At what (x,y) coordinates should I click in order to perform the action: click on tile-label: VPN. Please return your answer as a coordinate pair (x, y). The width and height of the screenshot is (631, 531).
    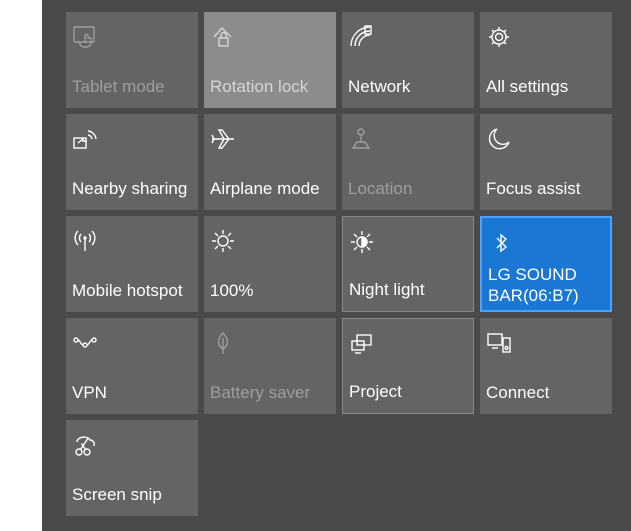
    Looking at the image, I should click on (89, 392).